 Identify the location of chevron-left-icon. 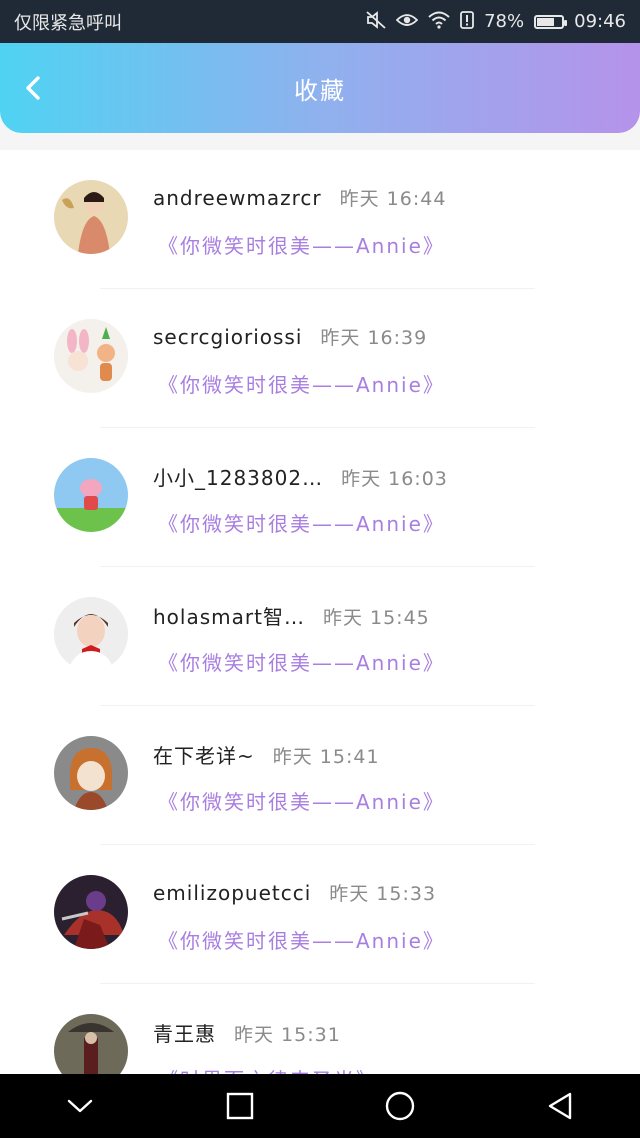
(33, 88).